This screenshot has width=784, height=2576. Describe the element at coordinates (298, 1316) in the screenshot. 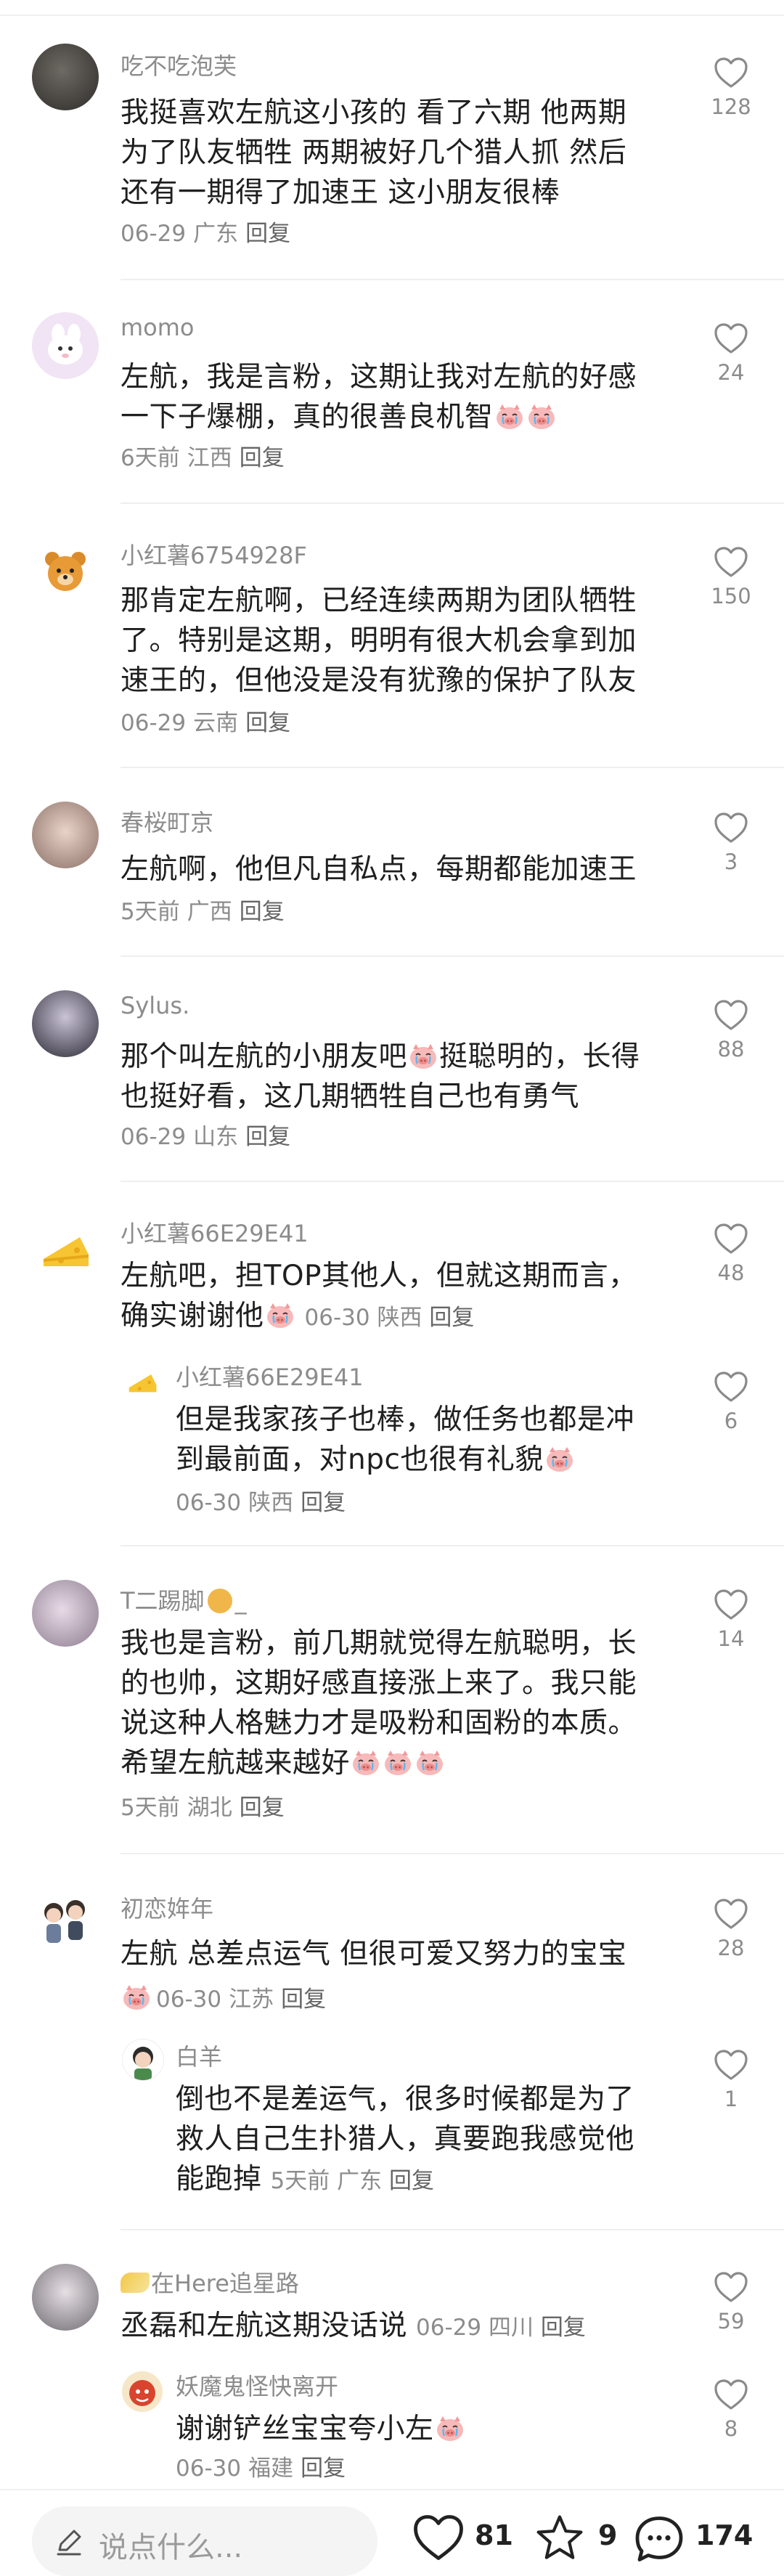

I see `comment-line: 确实谢谢他 06-30 陕西 回复` at that location.